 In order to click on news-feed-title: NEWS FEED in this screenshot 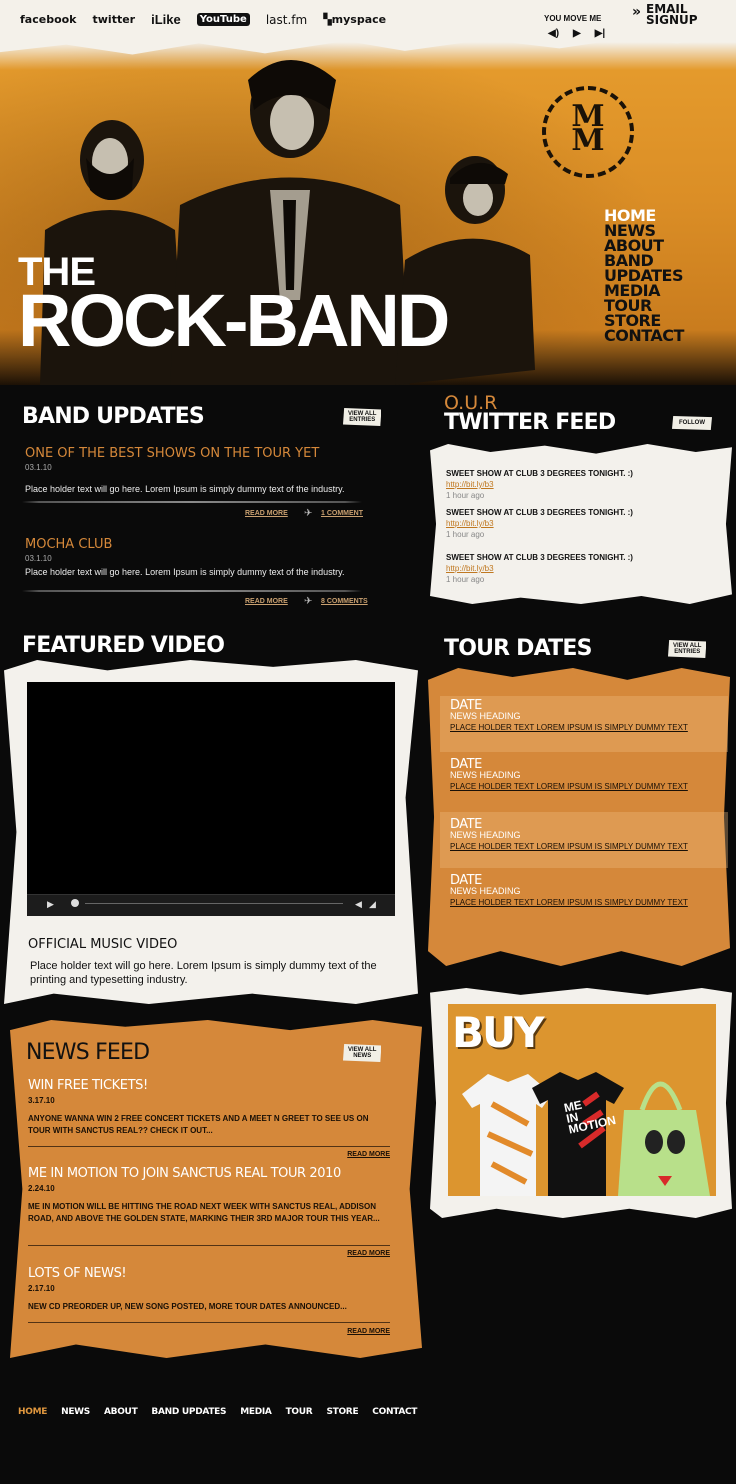, I will do `click(88, 1052)`.